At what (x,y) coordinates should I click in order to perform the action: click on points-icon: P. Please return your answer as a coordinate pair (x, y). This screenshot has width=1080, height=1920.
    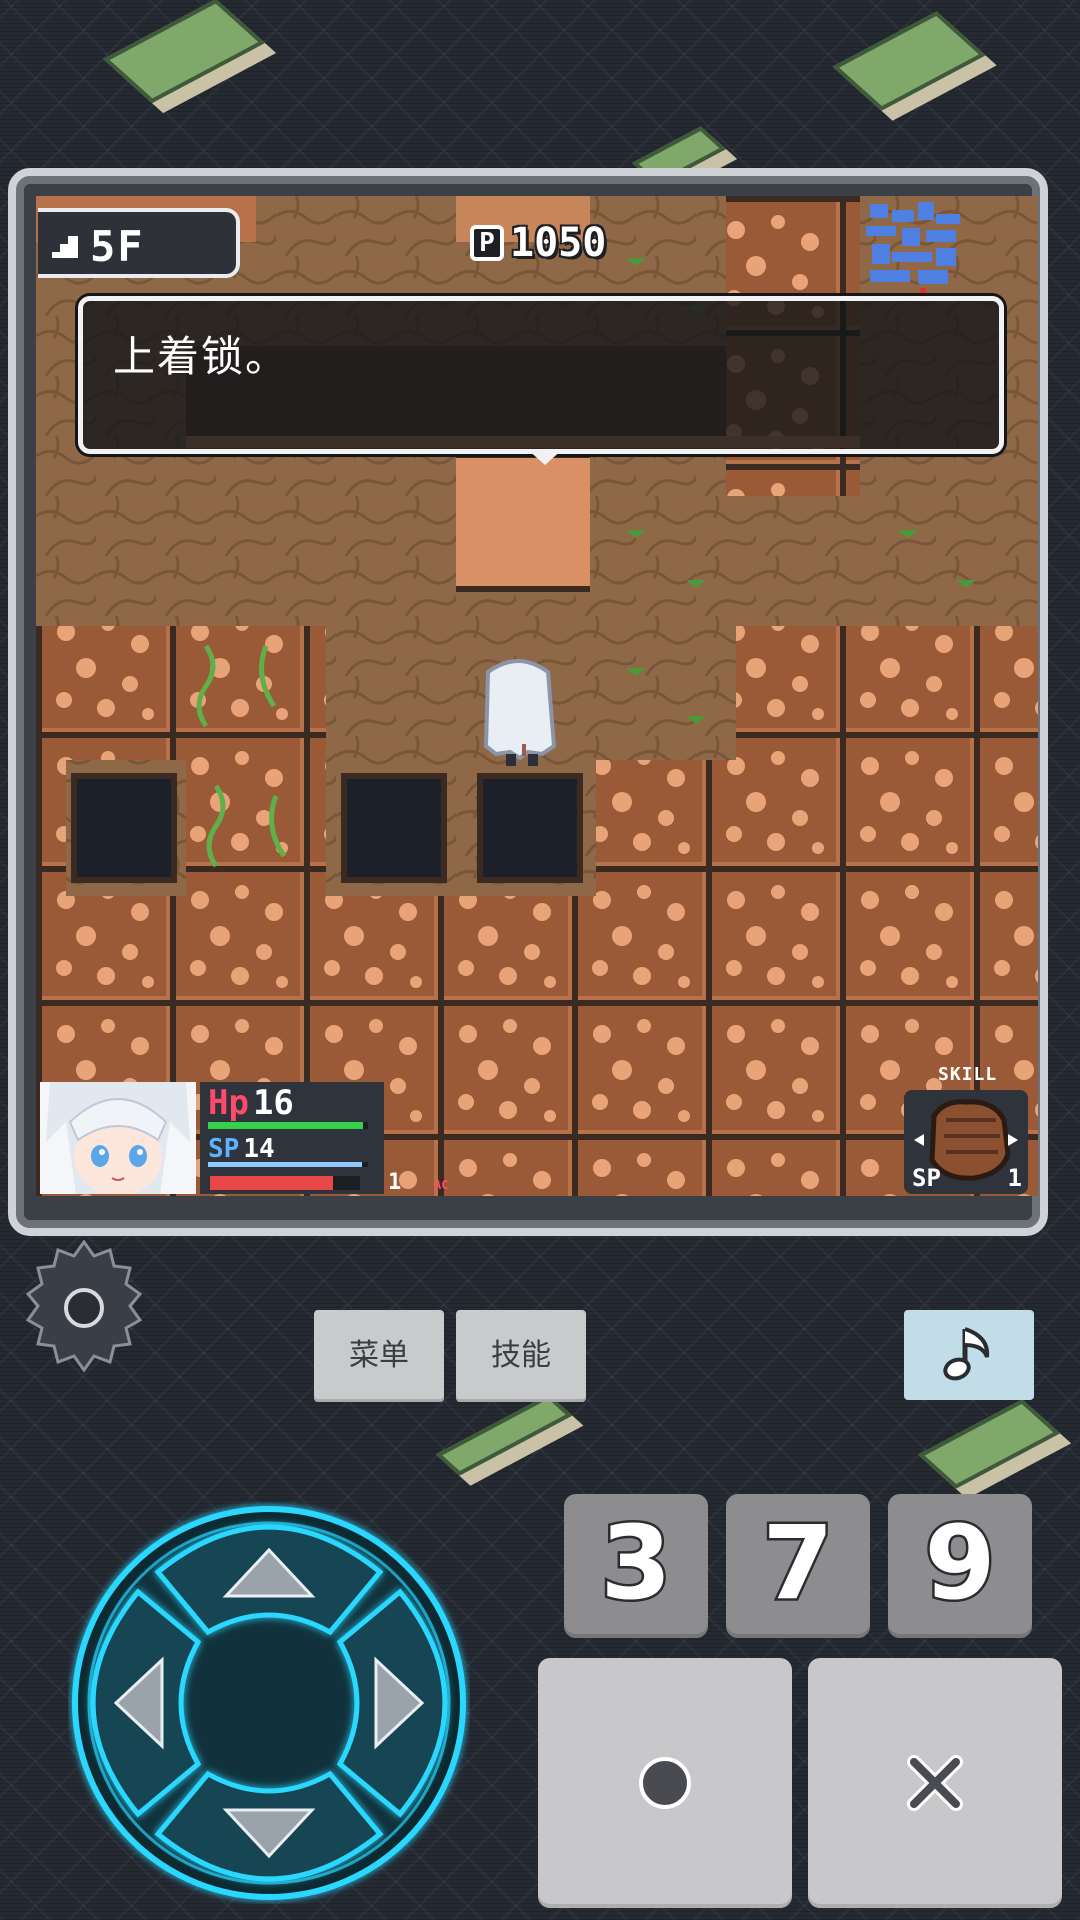
    Looking at the image, I should click on (487, 243).